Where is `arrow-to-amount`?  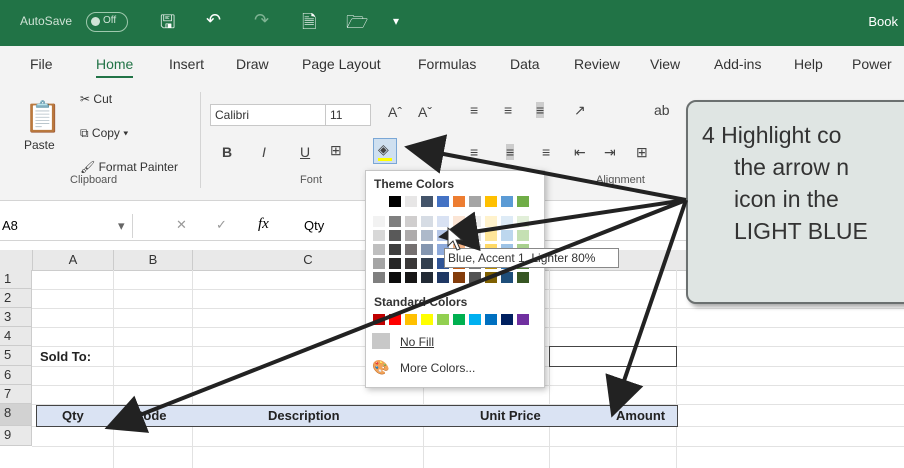
arrow-to-amount is located at coordinates (646, 308).